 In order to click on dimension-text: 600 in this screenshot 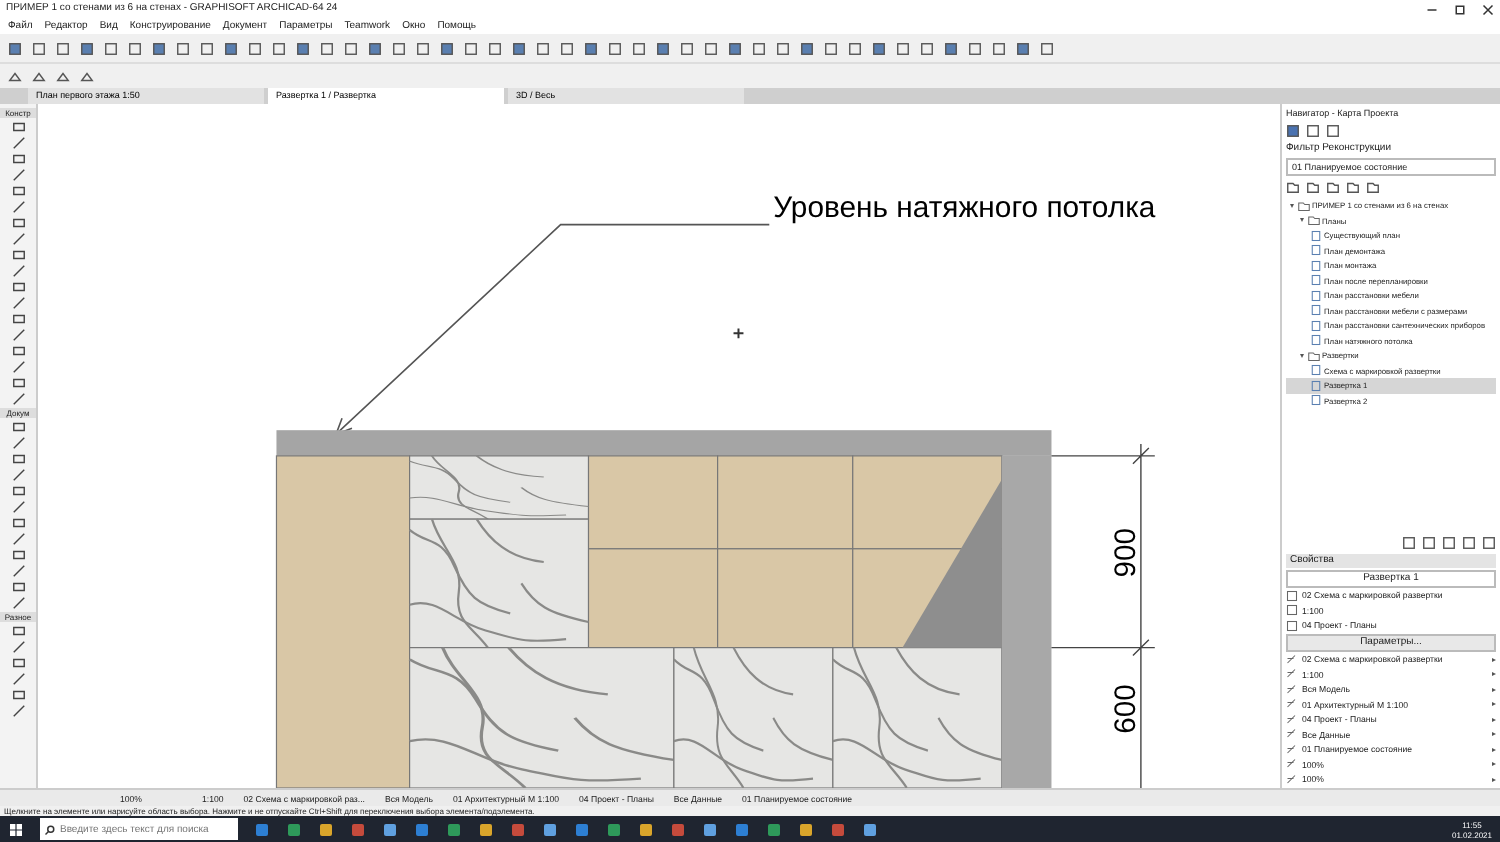, I will do `click(1126, 709)`.